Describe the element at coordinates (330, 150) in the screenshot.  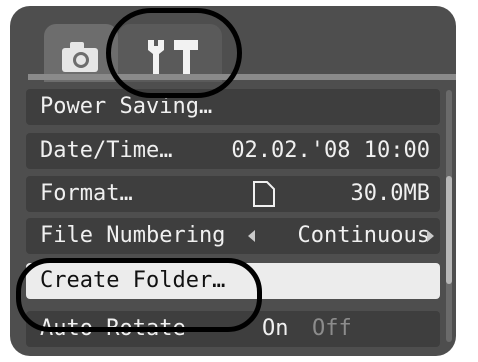
I see `date-time-value: 02.02.'08 10:00` at that location.